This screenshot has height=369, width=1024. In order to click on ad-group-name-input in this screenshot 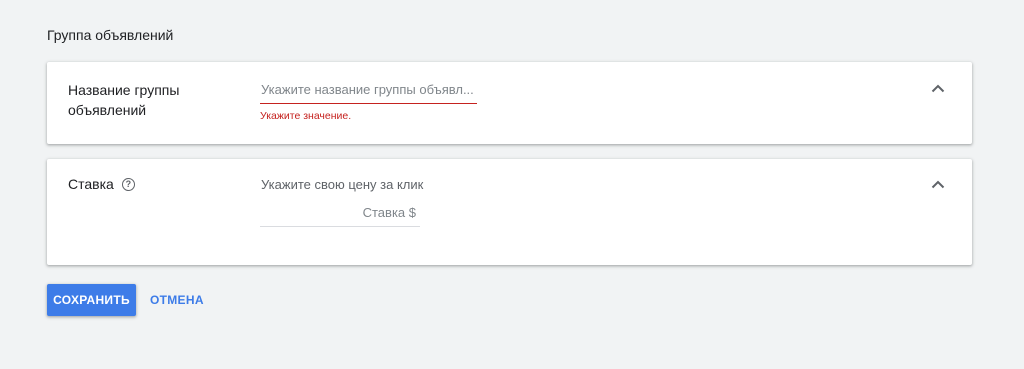, I will do `click(368, 92)`.